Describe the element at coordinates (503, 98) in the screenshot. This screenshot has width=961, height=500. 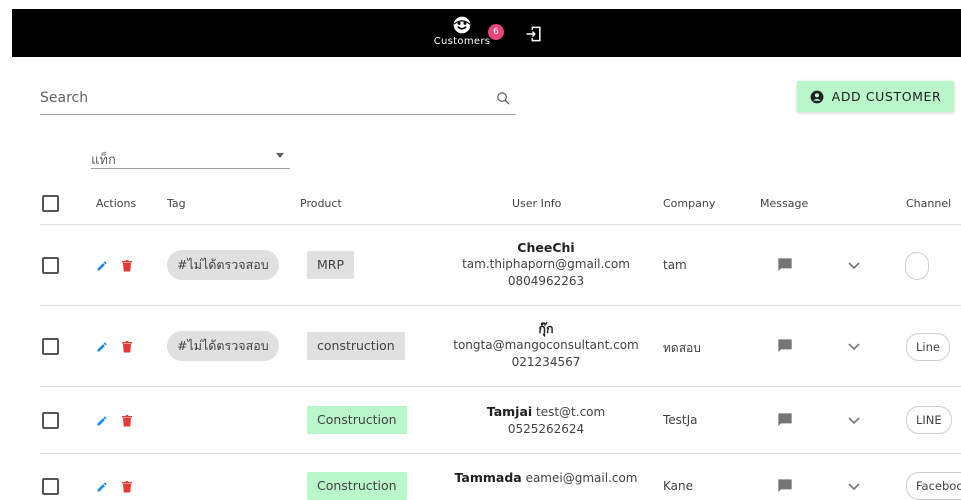
I see `search-icon` at that location.